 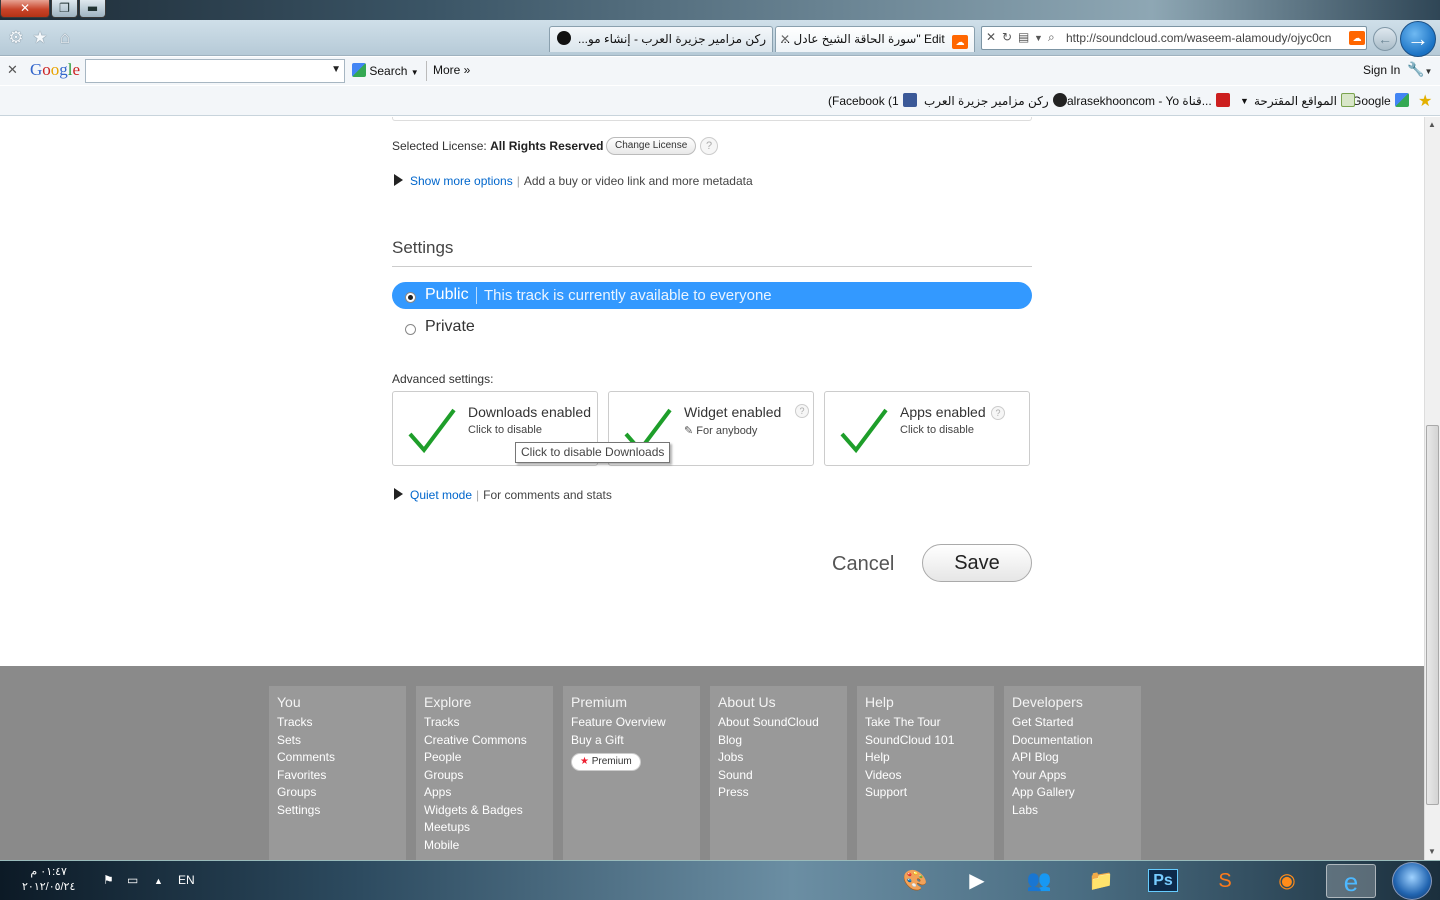 What do you see at coordinates (1381, 70) in the screenshot?
I see `google-signin-link: Sign In` at bounding box center [1381, 70].